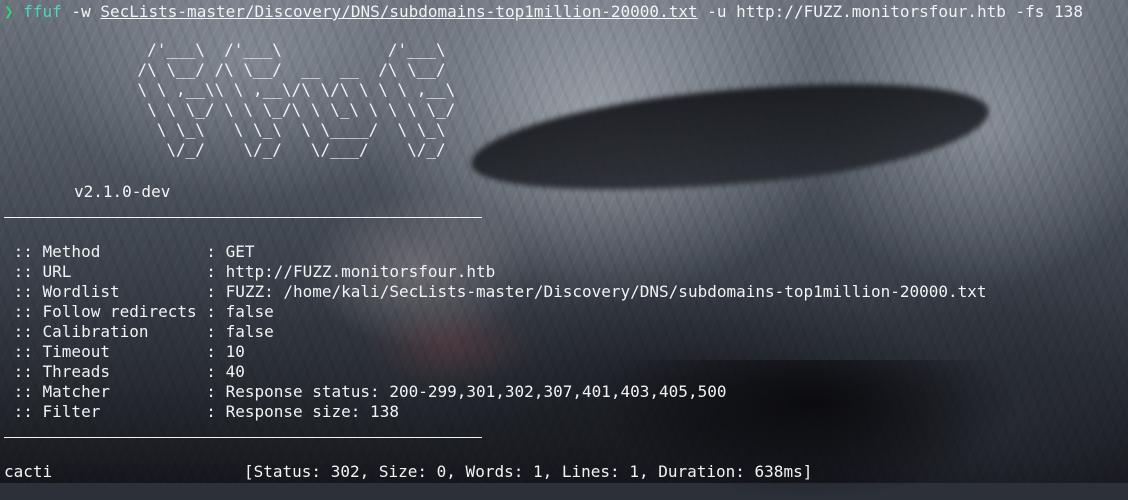 The width and height of the screenshot is (1128, 500). What do you see at coordinates (243, 217) in the screenshot?
I see `divider-top` at bounding box center [243, 217].